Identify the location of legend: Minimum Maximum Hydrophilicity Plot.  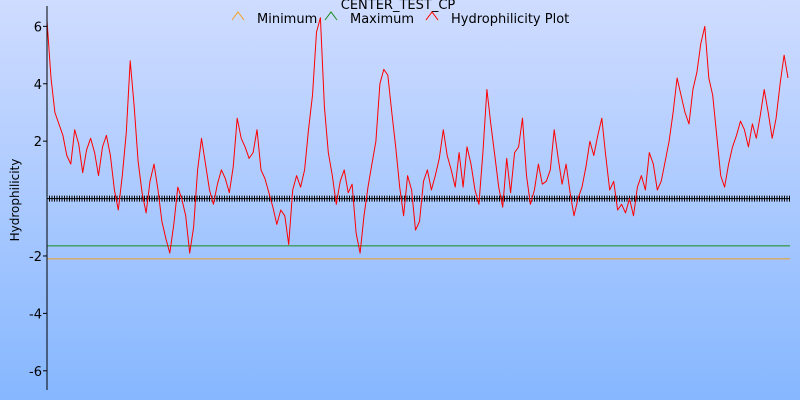
(400, 19).